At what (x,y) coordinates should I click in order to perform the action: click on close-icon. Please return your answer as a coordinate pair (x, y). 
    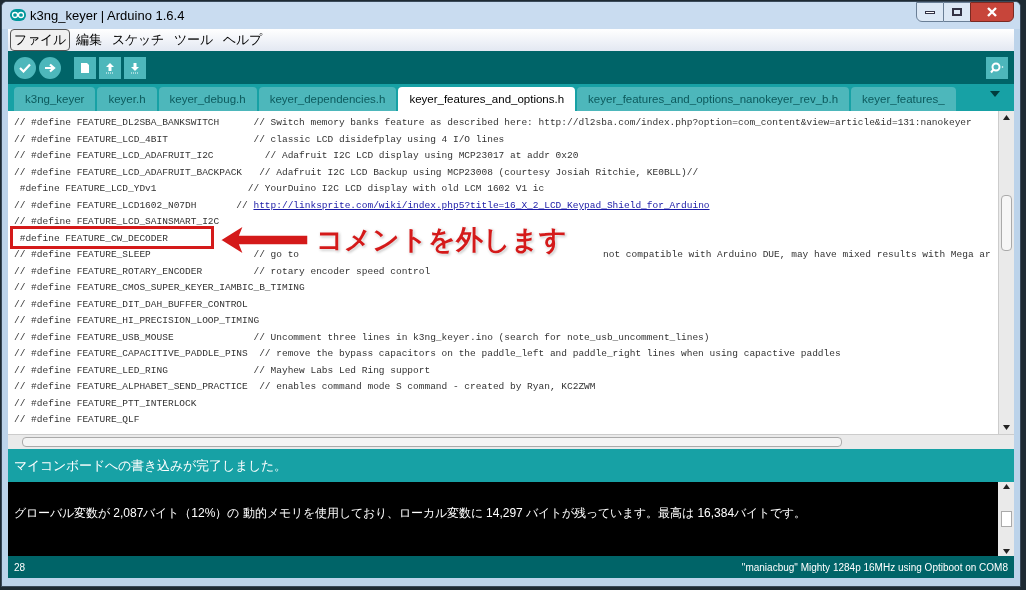
    Looking at the image, I should click on (992, 12).